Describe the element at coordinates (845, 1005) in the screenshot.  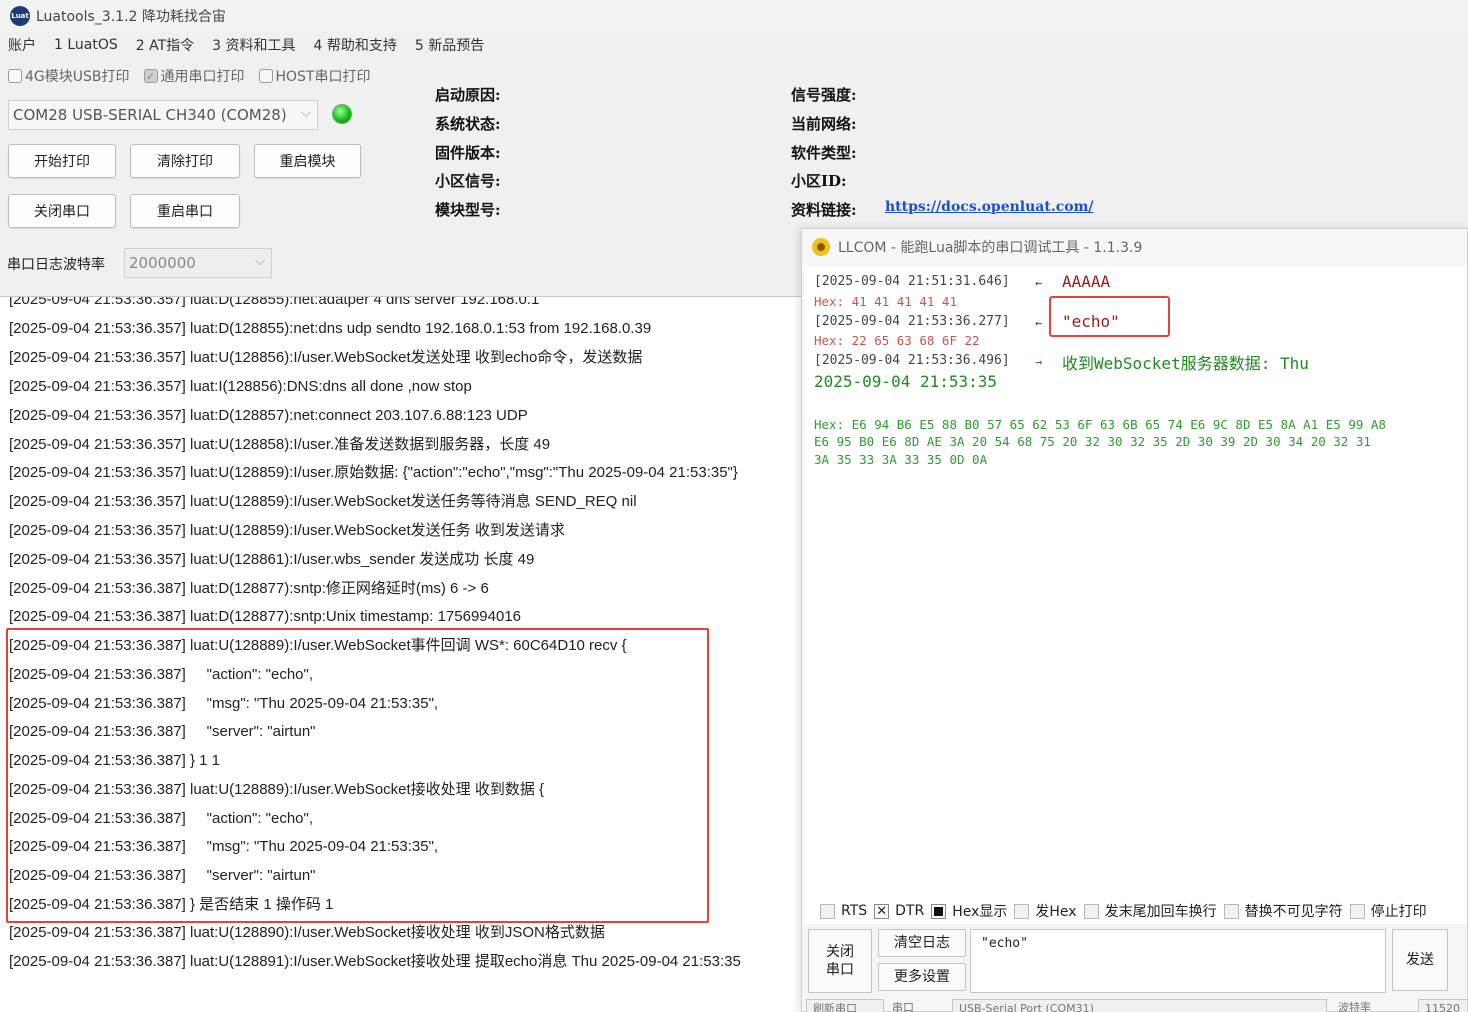
I see `refresh-port-button: 刷新串口` at that location.